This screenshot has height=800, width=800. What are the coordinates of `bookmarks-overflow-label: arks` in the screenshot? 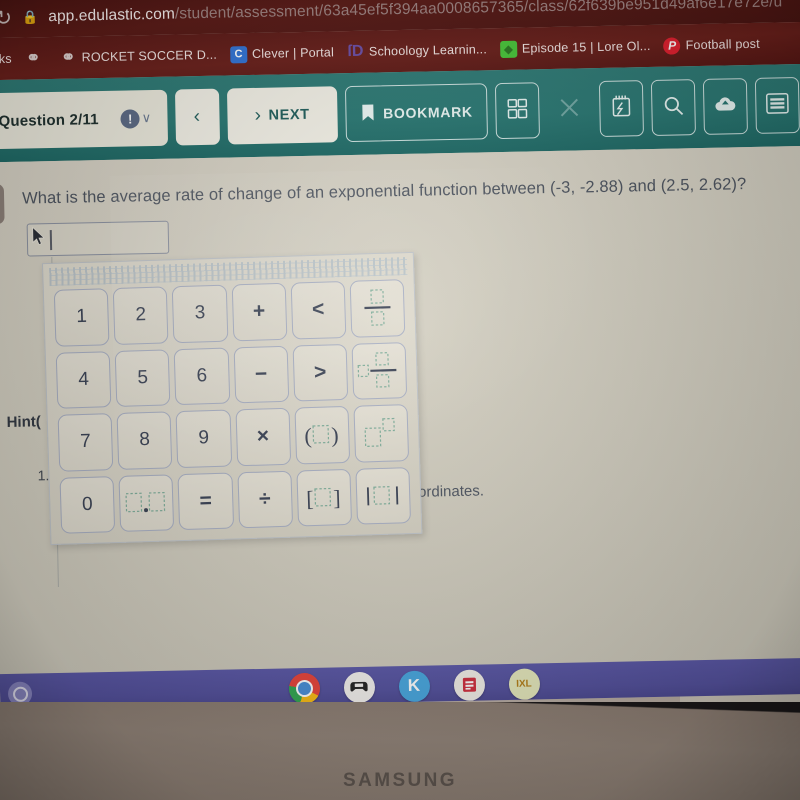 It's located at (6, 59).